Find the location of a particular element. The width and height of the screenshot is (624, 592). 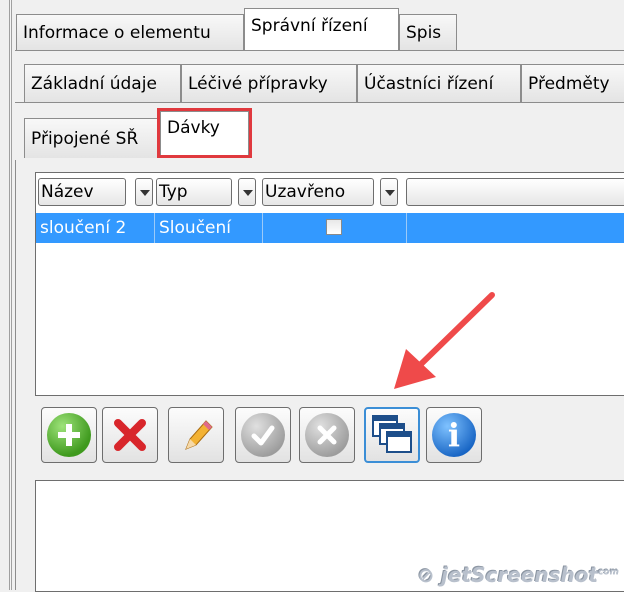

column-header-label: Typ is located at coordinates (173, 192).